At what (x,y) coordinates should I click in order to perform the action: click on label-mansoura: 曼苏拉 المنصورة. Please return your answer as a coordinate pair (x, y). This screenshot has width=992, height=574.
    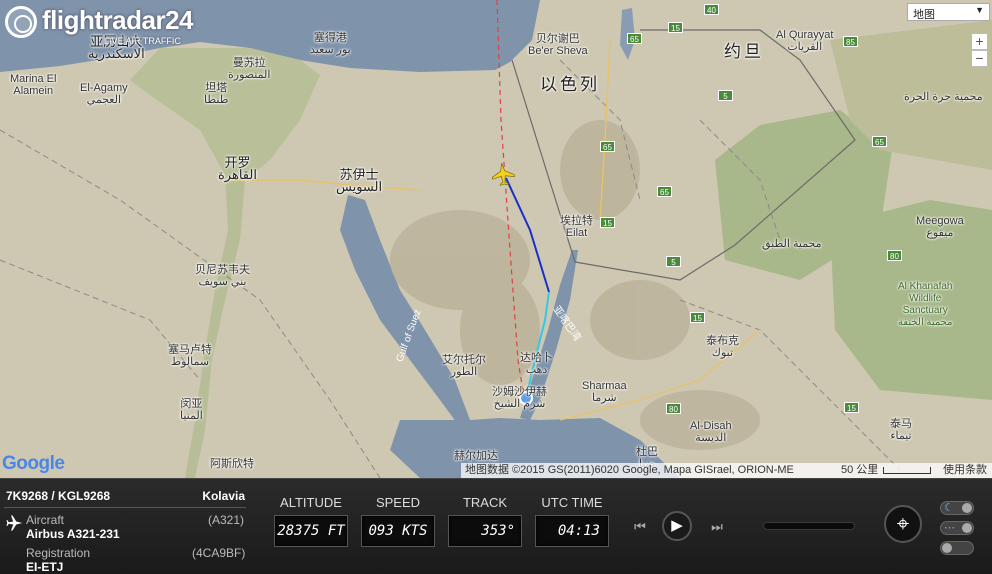
    Looking at the image, I should click on (249, 69).